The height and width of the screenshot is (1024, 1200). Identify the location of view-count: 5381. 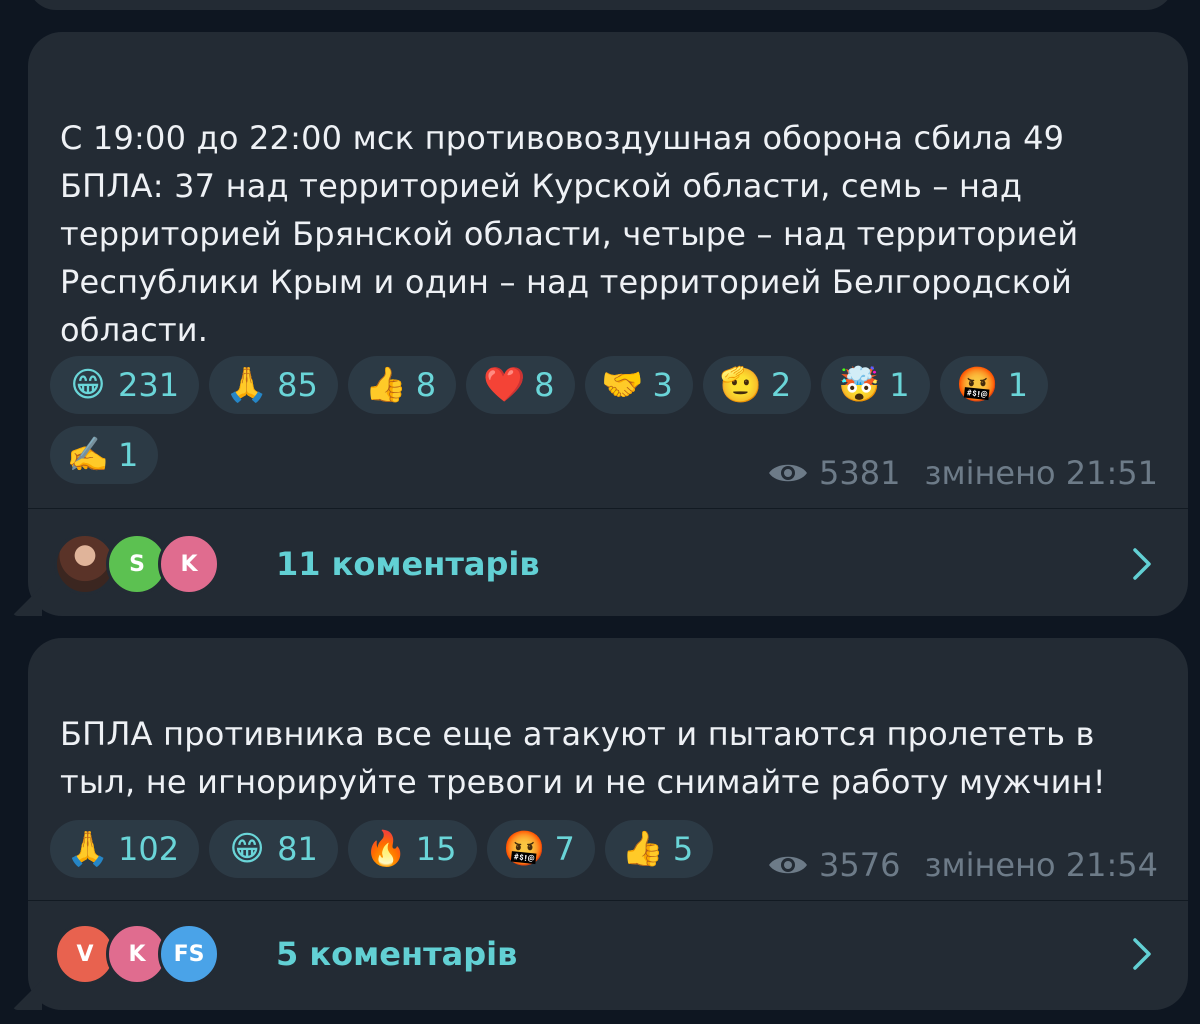
(860, 473).